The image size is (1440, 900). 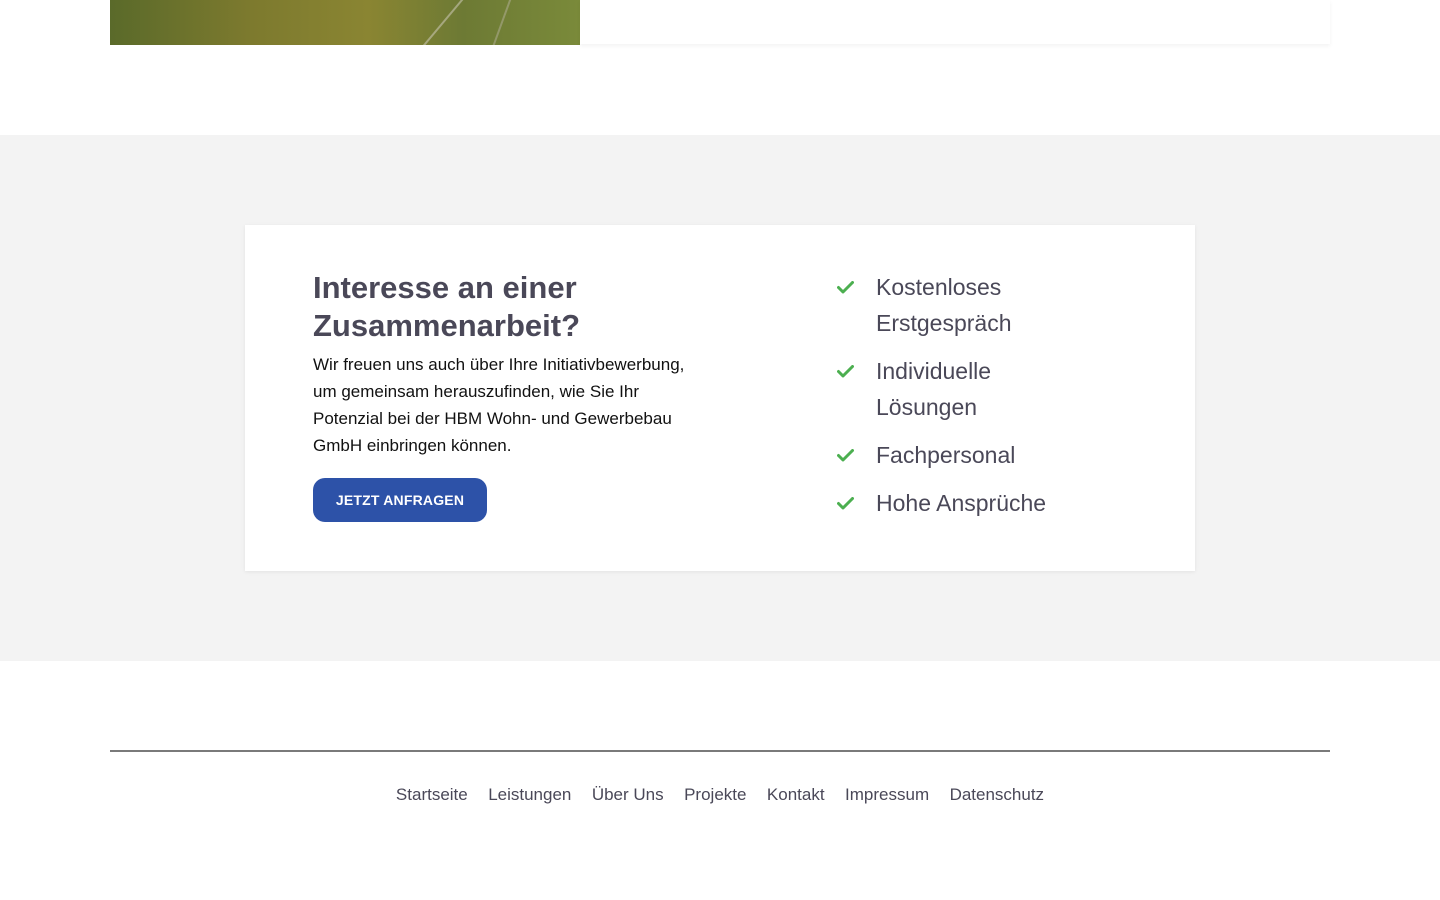 What do you see at coordinates (529, 795) in the screenshot?
I see `footer-link-leistungen: Leistungen` at bounding box center [529, 795].